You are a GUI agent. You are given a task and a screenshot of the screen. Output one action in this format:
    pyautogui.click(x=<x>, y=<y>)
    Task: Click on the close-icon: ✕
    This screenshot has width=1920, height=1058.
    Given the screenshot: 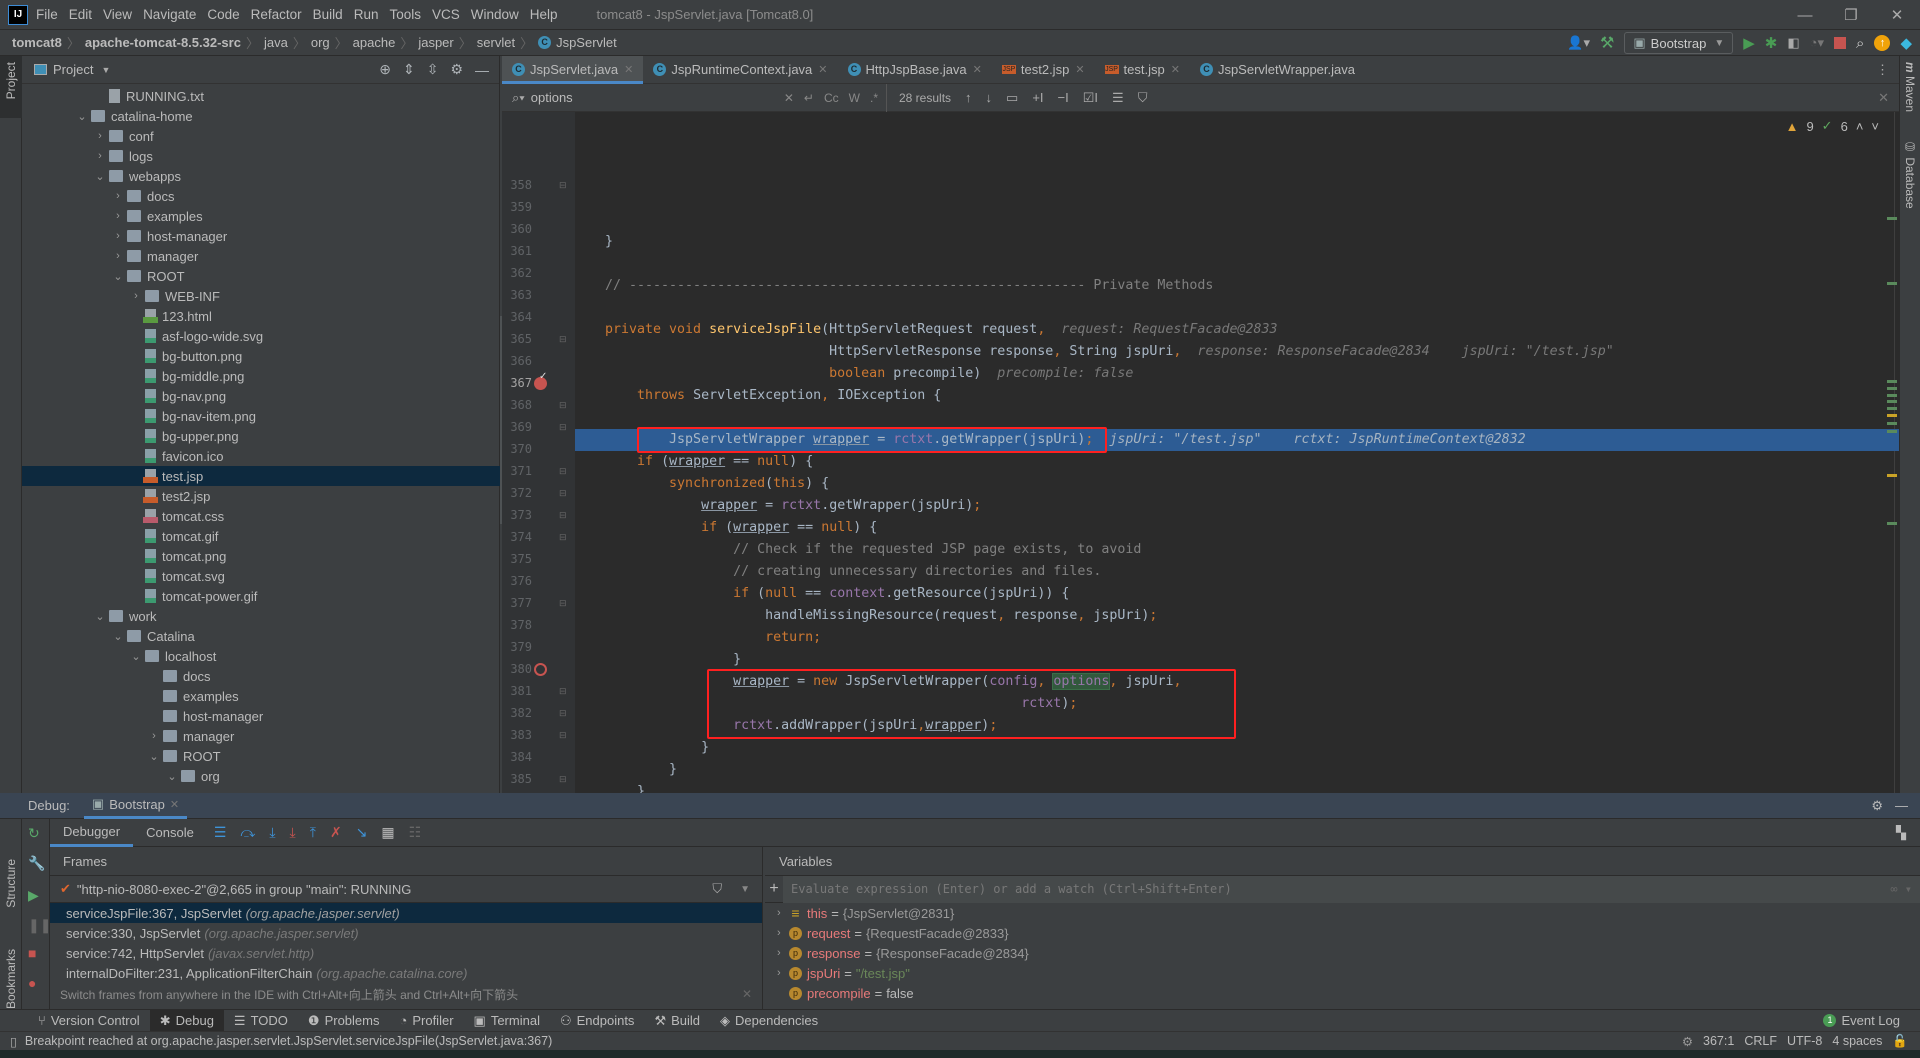 What is the action you would take?
    pyautogui.click(x=747, y=994)
    